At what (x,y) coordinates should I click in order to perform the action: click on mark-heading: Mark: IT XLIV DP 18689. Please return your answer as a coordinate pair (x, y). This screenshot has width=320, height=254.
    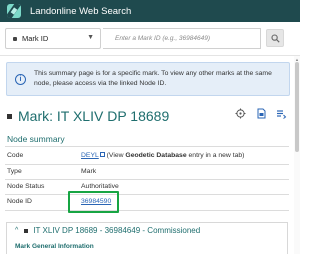
    Looking at the image, I should click on (88, 116).